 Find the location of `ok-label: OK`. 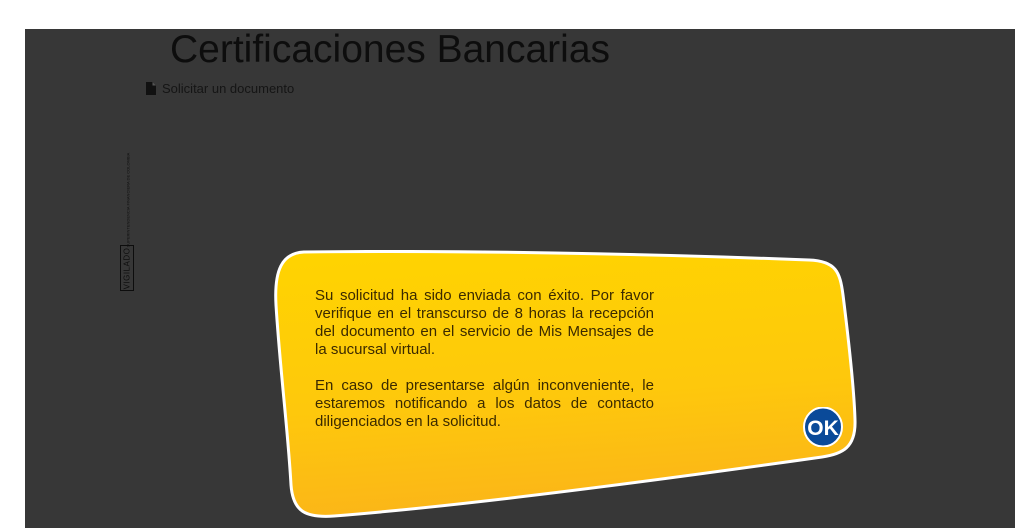

ok-label: OK is located at coordinates (823, 428).